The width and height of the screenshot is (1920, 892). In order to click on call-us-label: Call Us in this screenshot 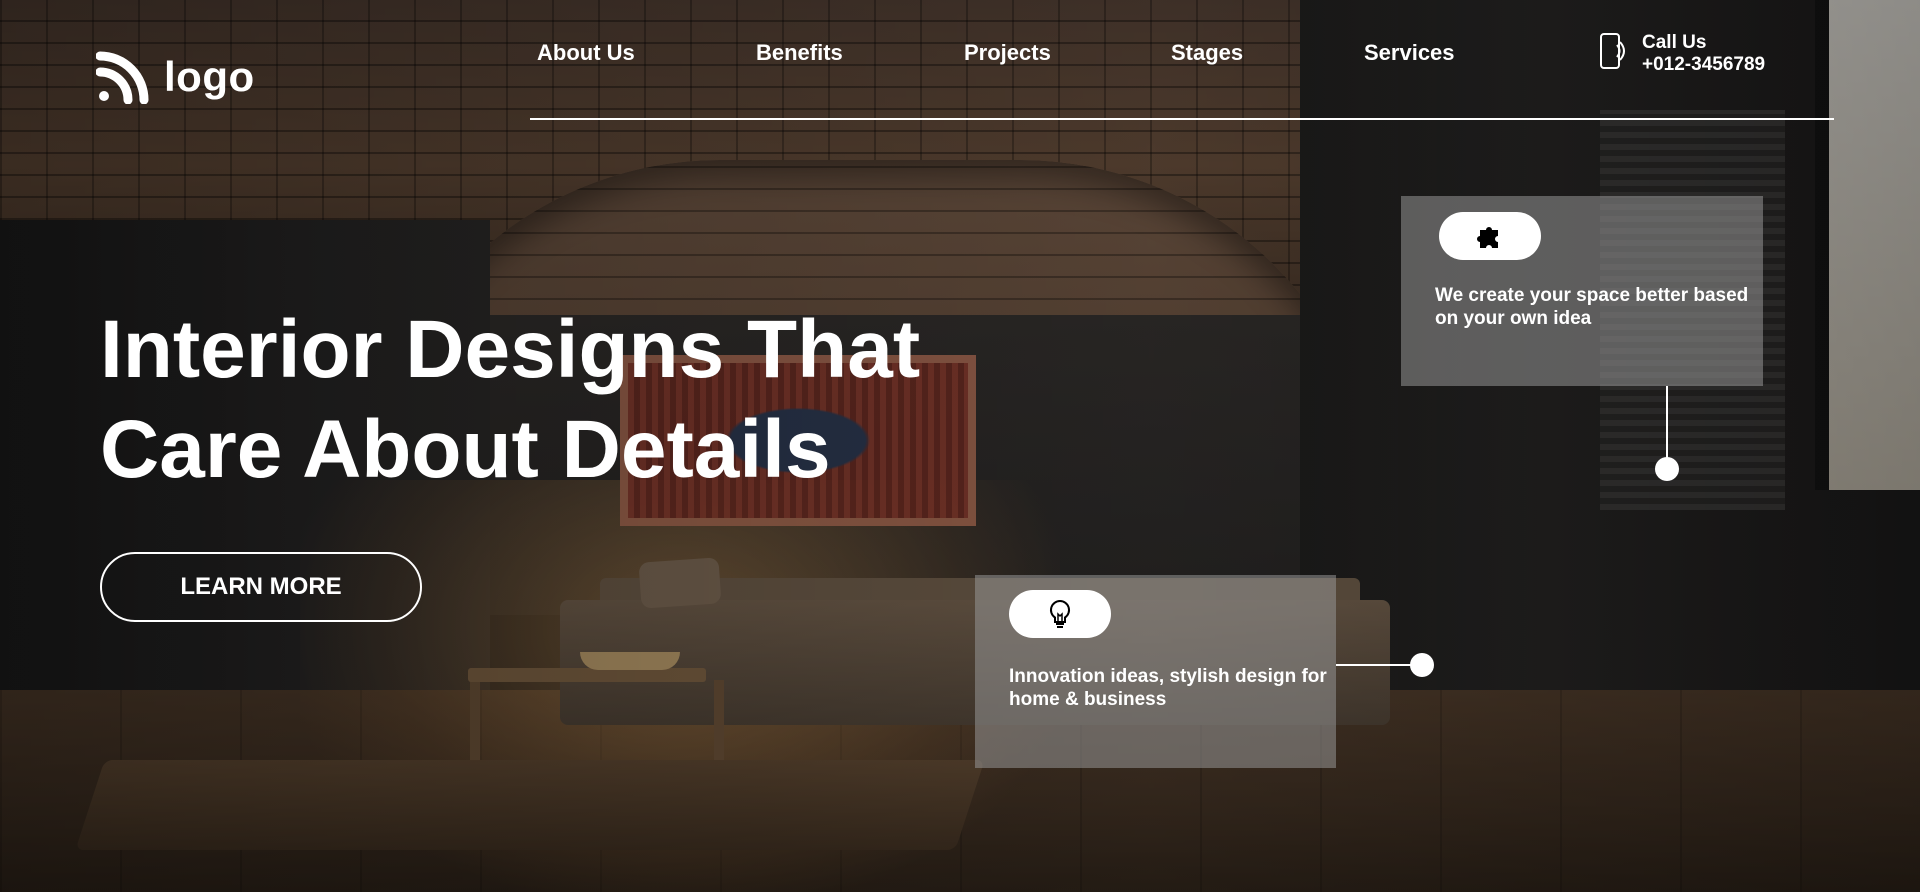, I will do `click(1674, 42)`.